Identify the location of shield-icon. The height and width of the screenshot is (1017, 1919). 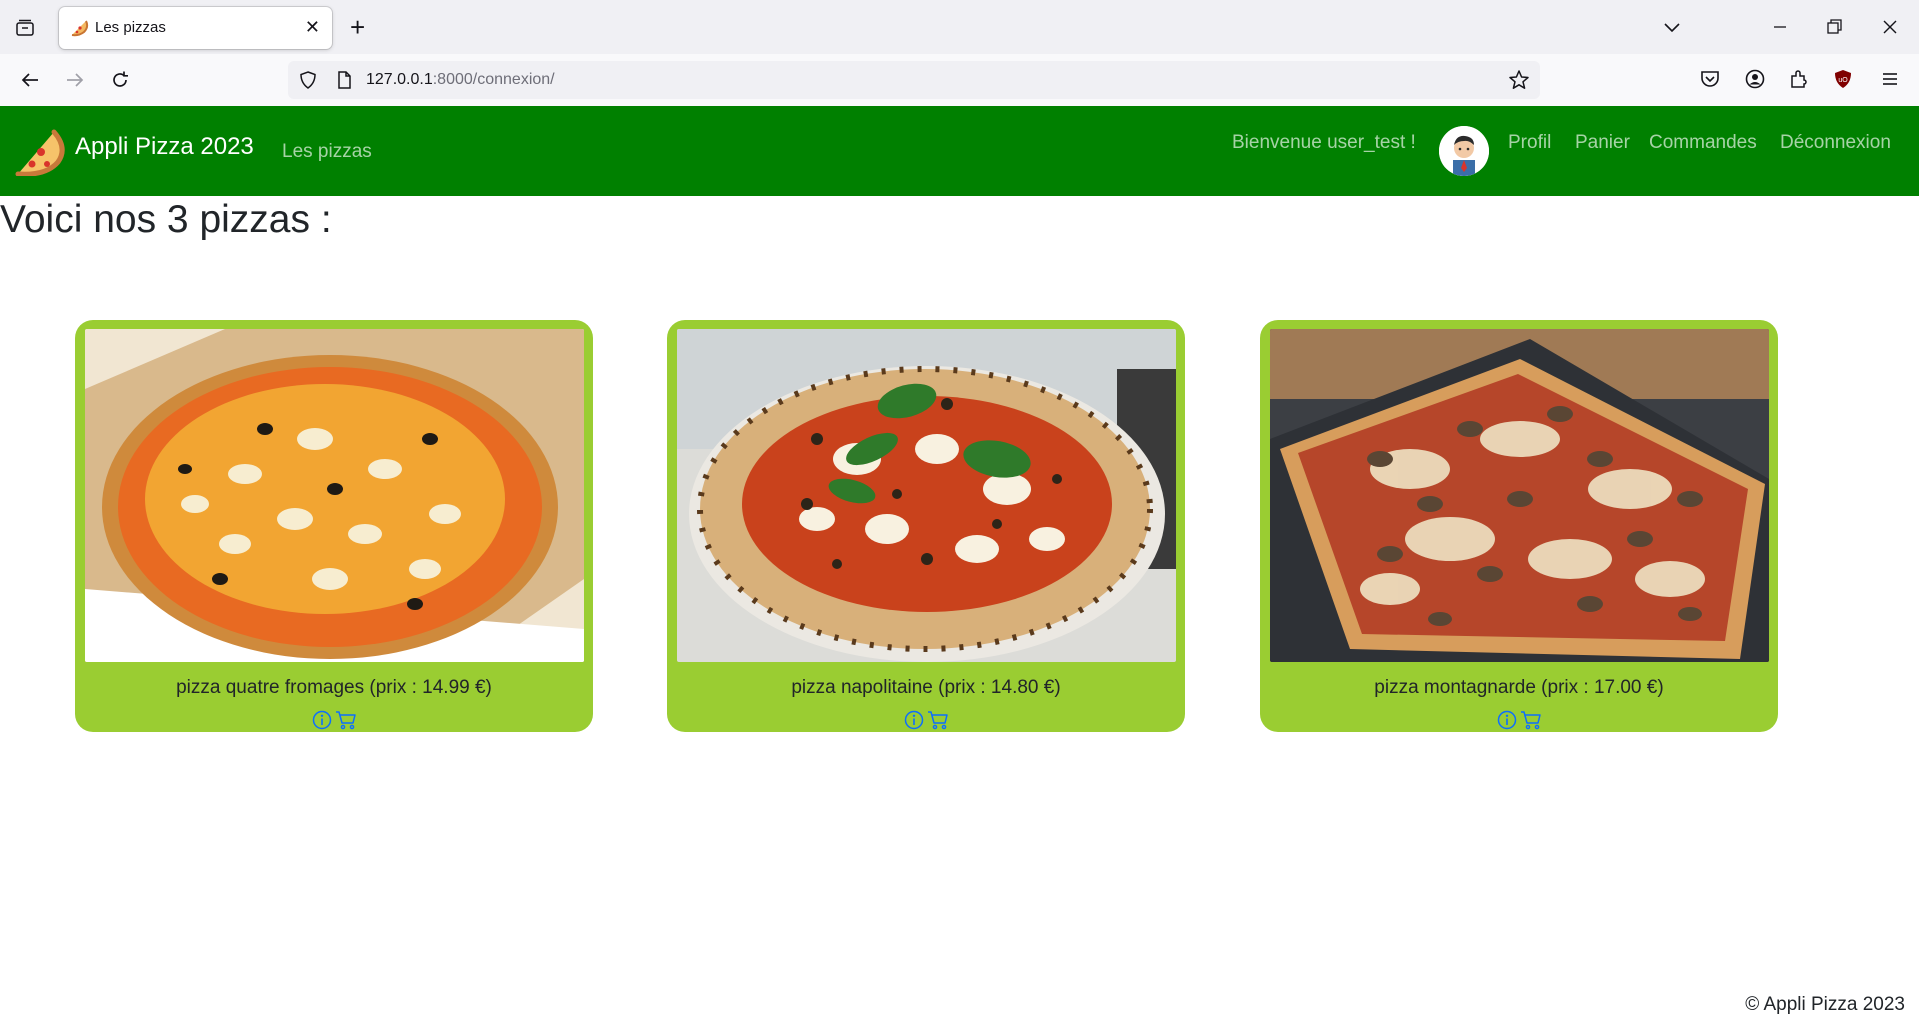
(308, 80).